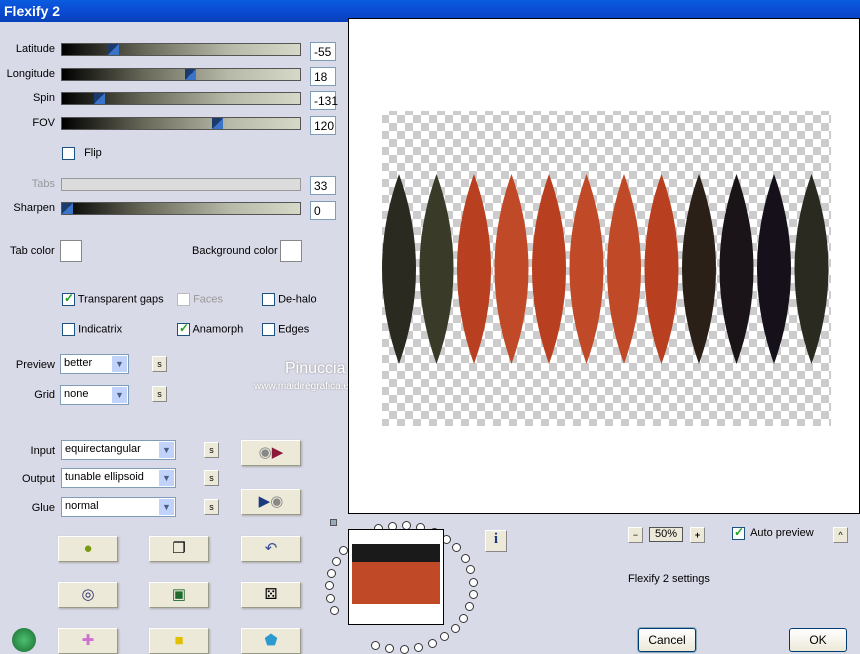 The height and width of the screenshot is (654, 860). Describe the element at coordinates (179, 641) in the screenshot. I see `brick-button: ■` at that location.